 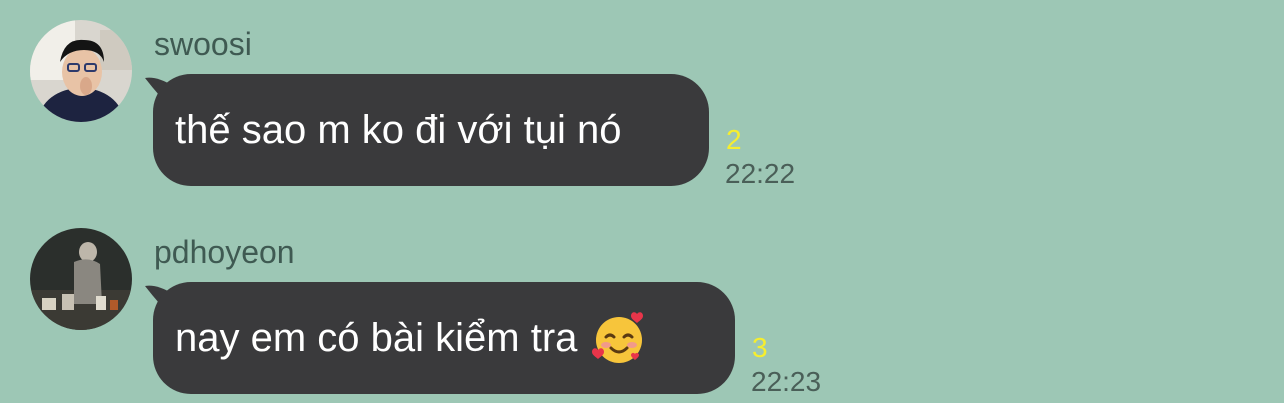 What do you see at coordinates (398, 129) in the screenshot?
I see `message-text: thế sao m ko đi với tụi nó` at bounding box center [398, 129].